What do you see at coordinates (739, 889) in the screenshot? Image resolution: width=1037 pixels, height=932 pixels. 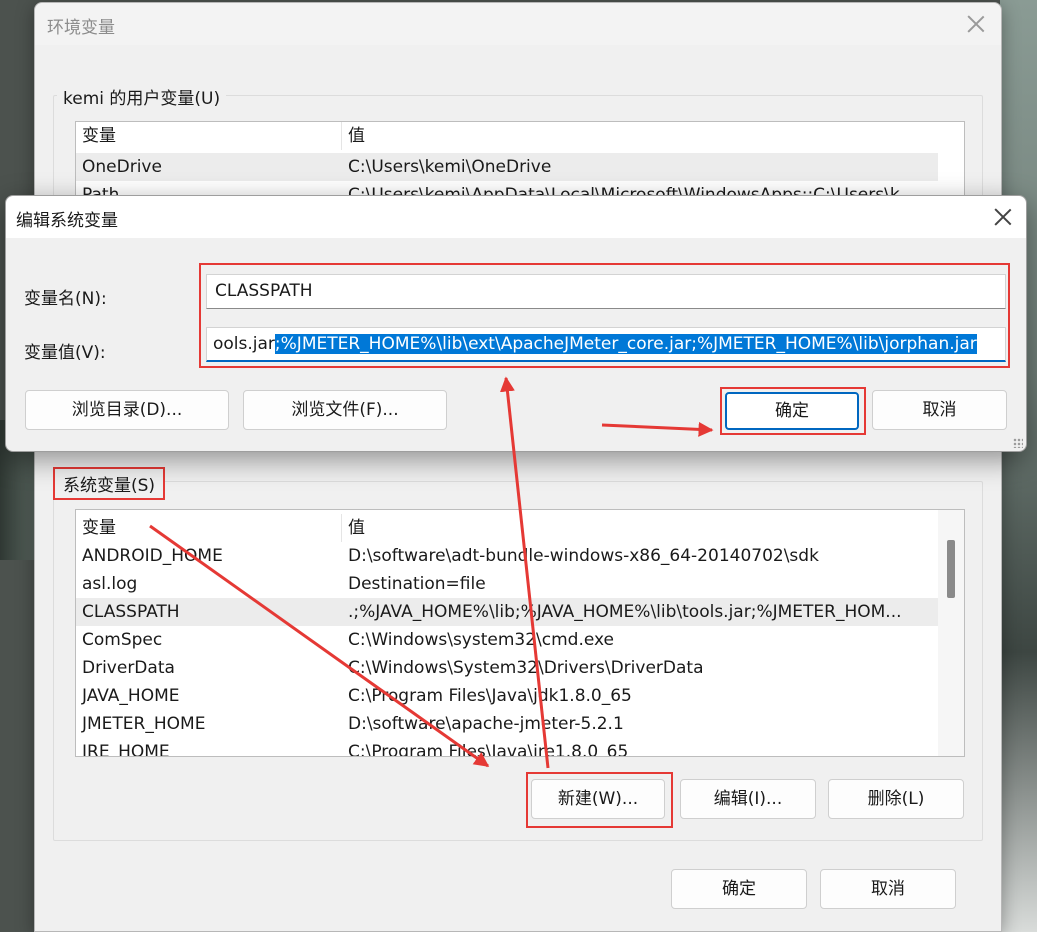 I see `env-ok-button: 确定` at bounding box center [739, 889].